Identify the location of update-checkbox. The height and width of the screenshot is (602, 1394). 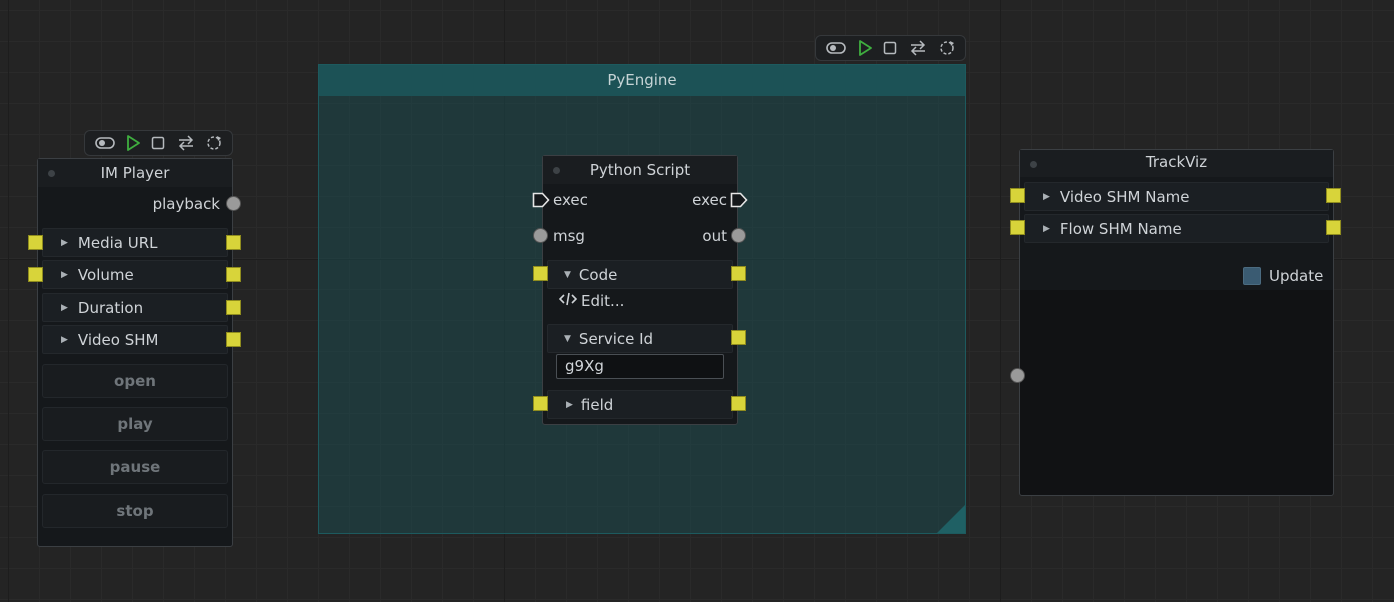
(1252, 276).